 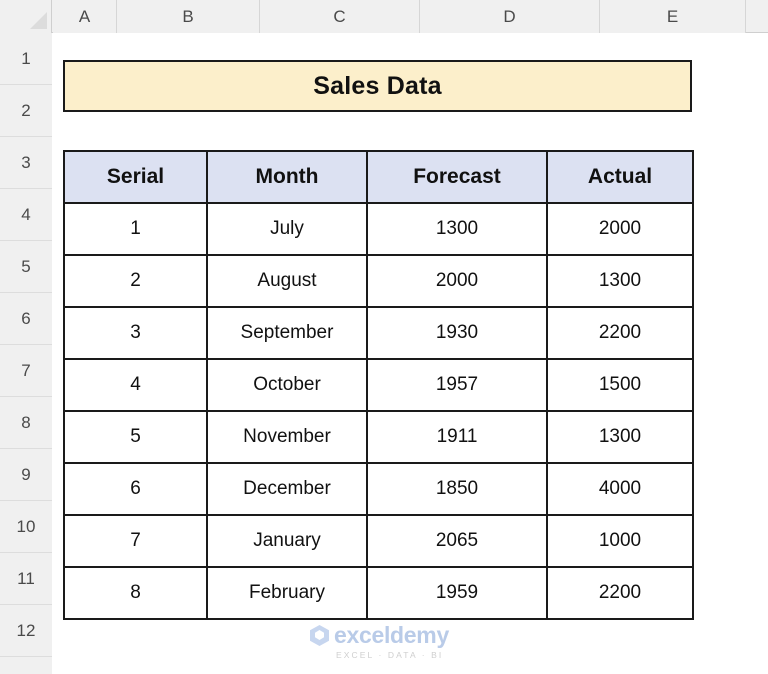 What do you see at coordinates (287, 177) in the screenshot?
I see `column-header-month: Month` at bounding box center [287, 177].